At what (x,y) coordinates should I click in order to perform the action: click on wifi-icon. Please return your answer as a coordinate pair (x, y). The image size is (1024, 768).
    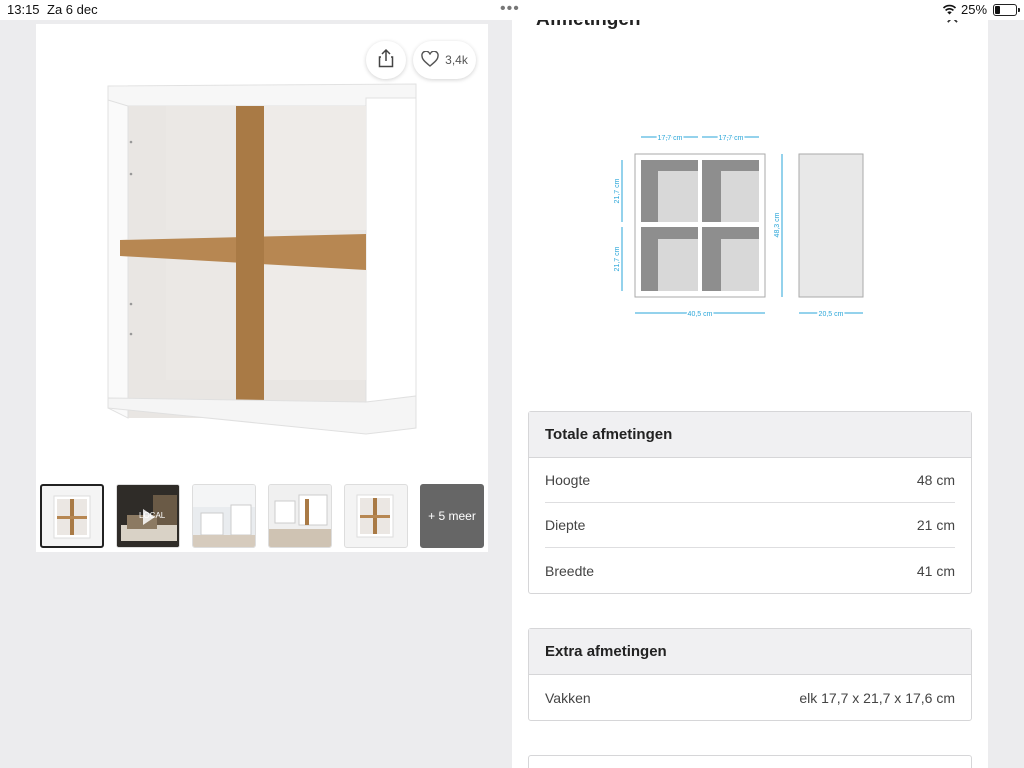
    Looking at the image, I should click on (949, 10).